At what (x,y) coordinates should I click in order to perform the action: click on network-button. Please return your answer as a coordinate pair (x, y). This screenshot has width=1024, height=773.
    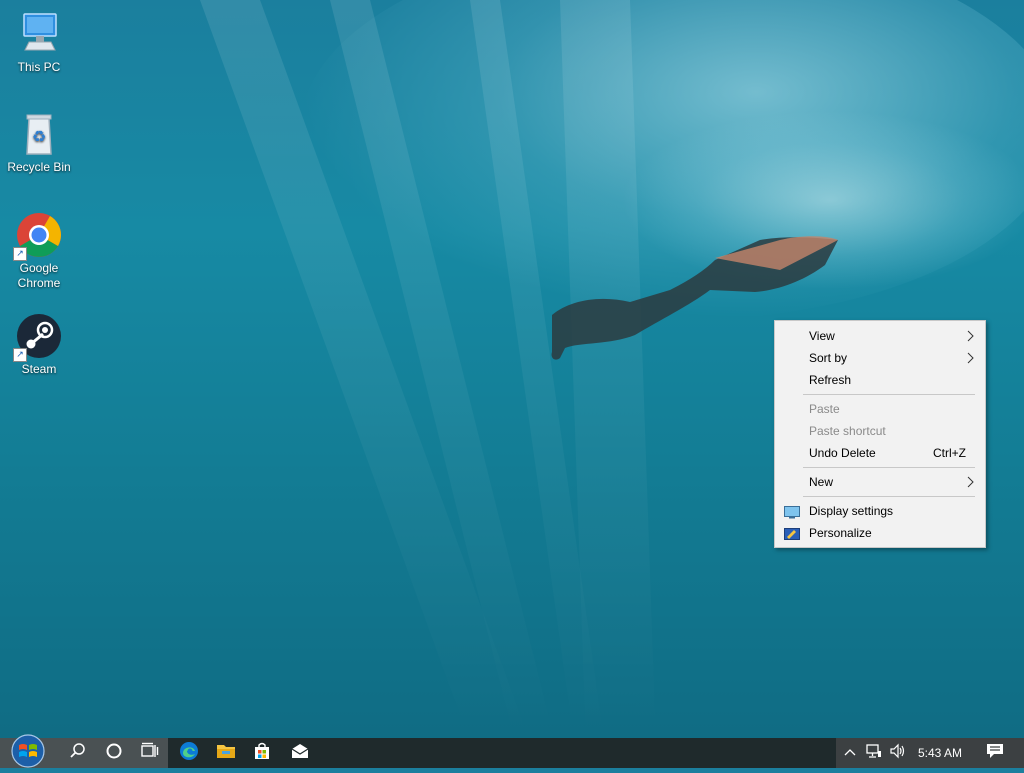
    Looking at the image, I should click on (874, 753).